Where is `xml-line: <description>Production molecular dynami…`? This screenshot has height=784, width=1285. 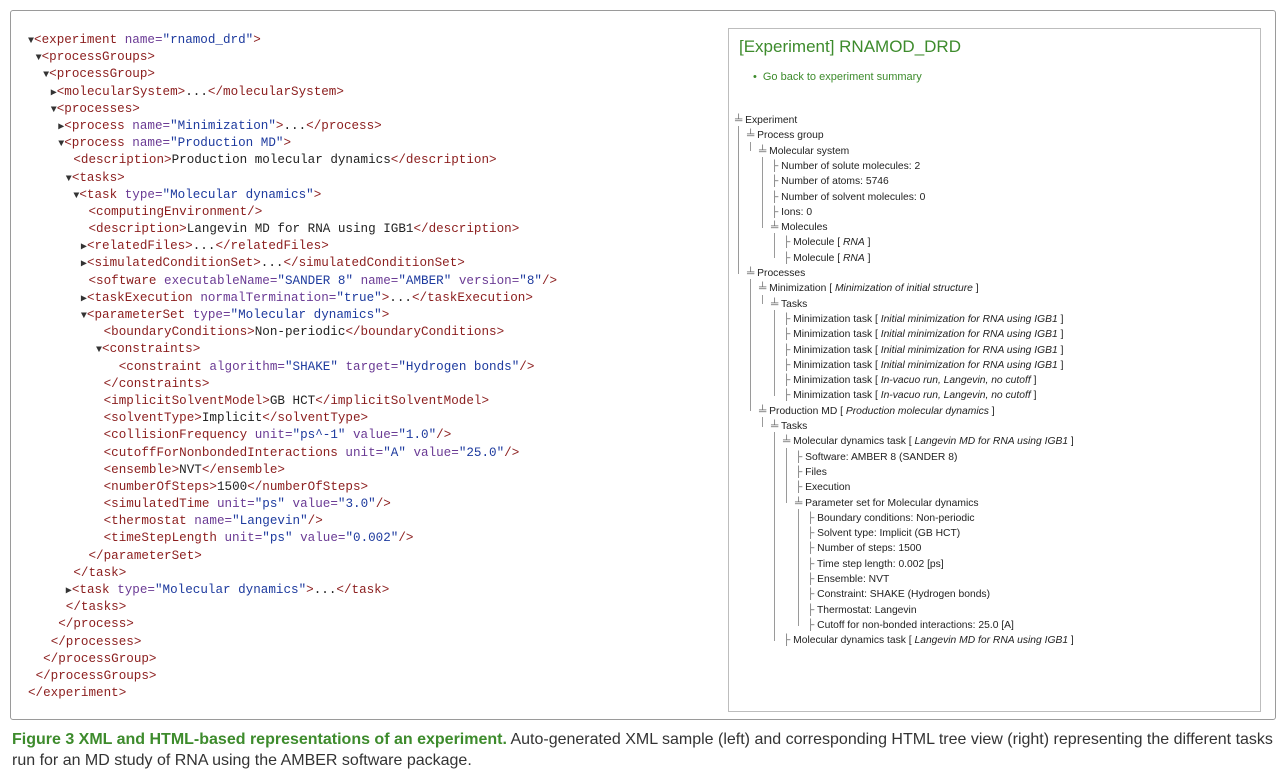 xml-line: <description>Production molecular dynami… is located at coordinates (368, 160).